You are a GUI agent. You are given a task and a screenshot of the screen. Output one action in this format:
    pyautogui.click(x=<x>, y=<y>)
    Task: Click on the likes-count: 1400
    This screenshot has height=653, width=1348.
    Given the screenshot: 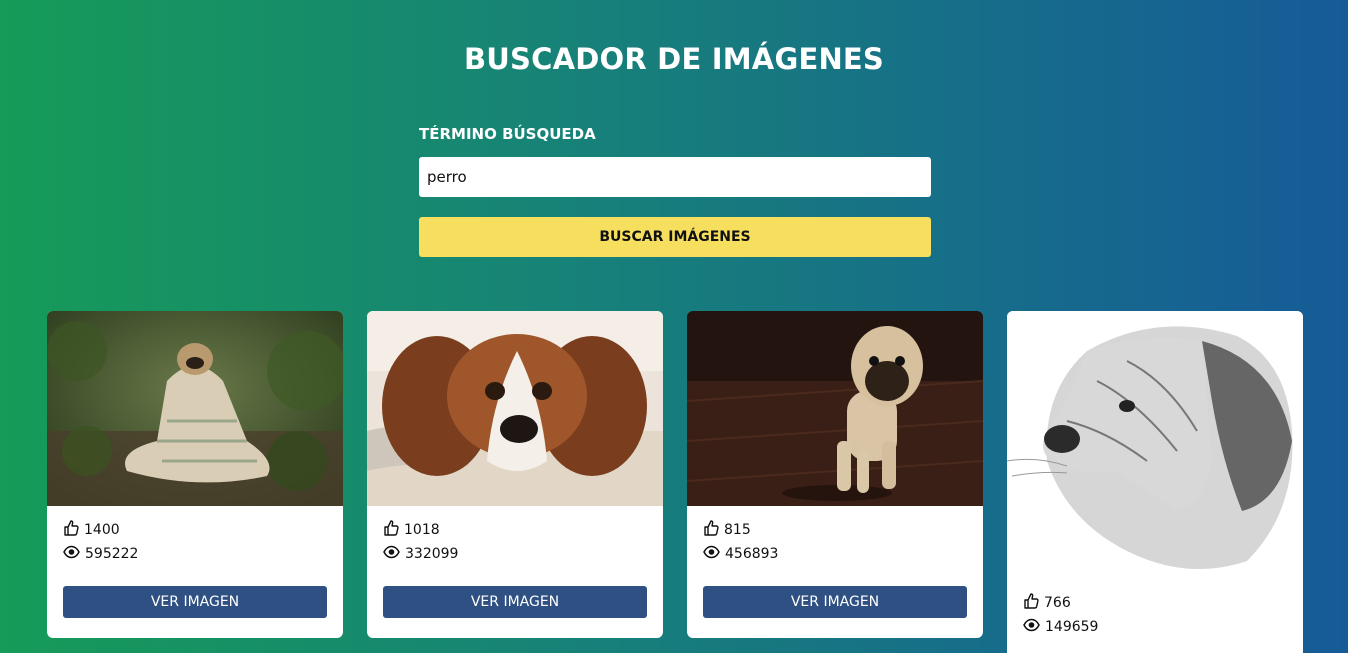 What is the action you would take?
    pyautogui.click(x=102, y=530)
    